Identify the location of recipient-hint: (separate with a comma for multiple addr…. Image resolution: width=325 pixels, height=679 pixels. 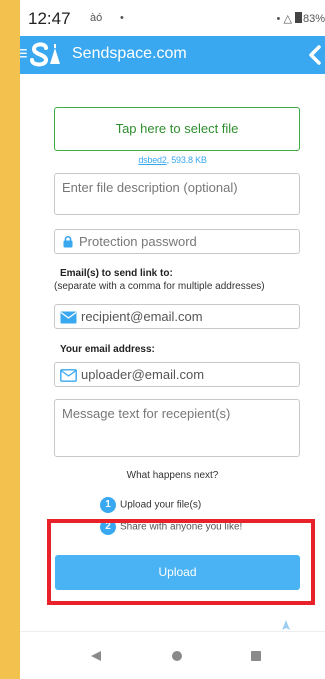
(159, 286).